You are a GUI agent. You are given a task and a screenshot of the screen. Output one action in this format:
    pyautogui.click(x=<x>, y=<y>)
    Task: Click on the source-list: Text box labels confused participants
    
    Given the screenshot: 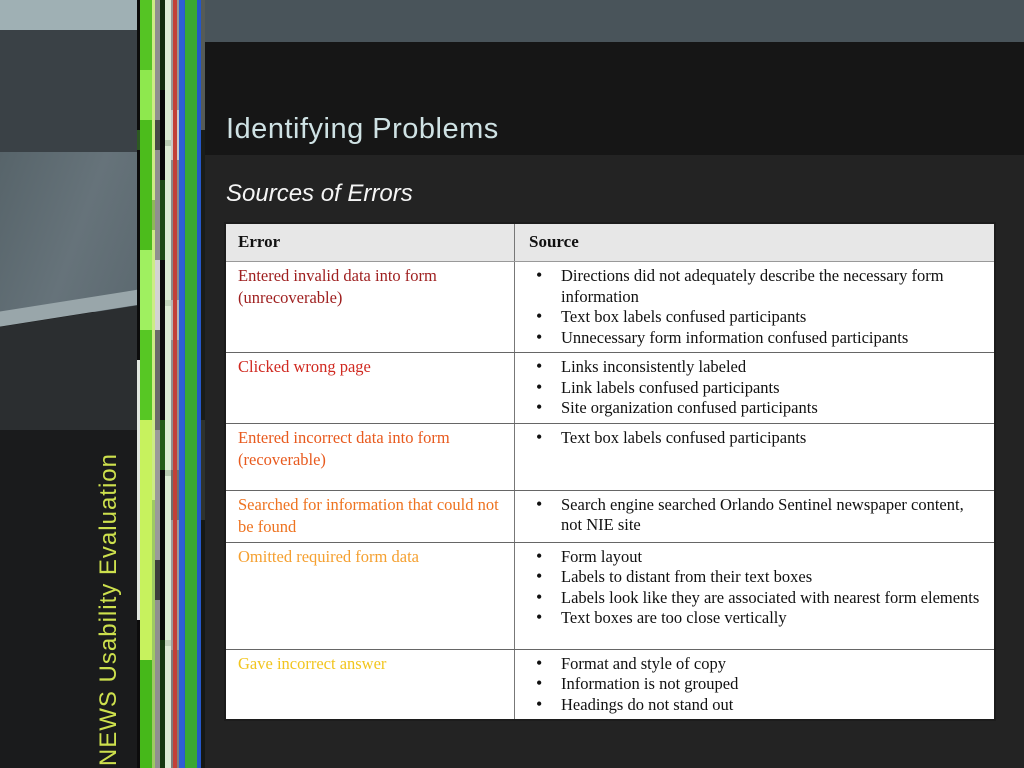 What is the action you would take?
    pyautogui.click(x=755, y=438)
    